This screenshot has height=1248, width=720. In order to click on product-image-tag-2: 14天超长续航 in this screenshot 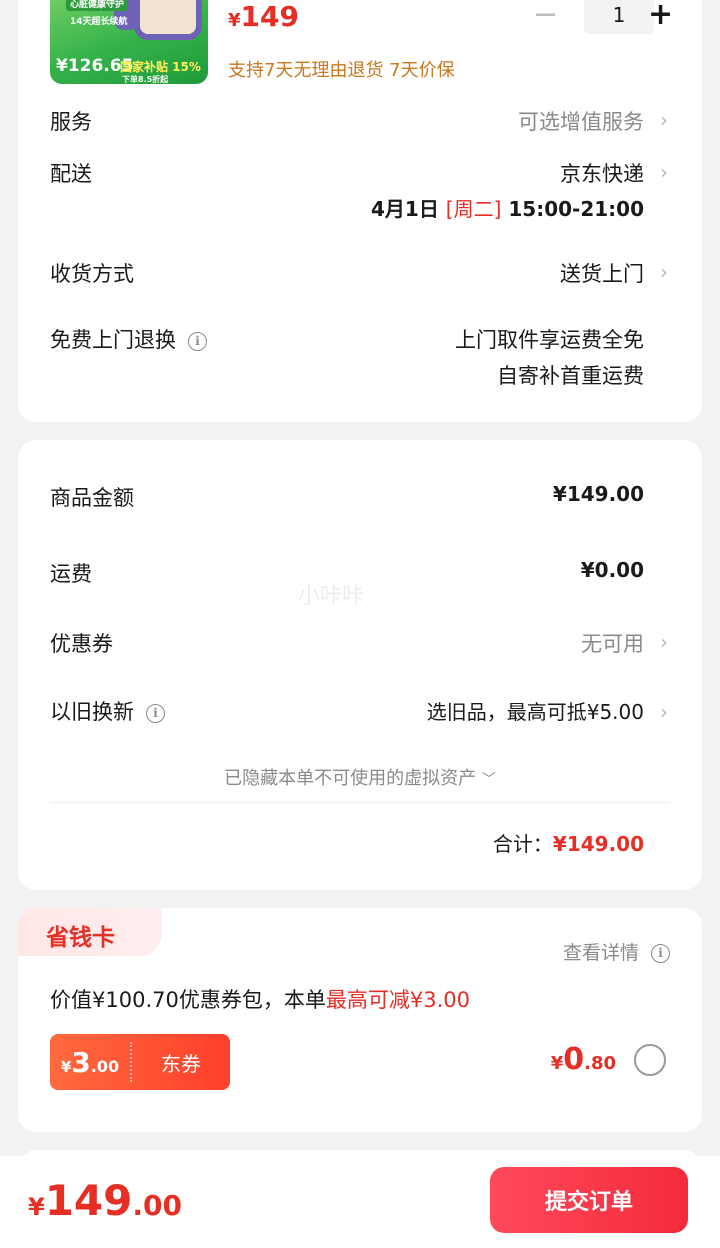, I will do `click(99, 22)`.